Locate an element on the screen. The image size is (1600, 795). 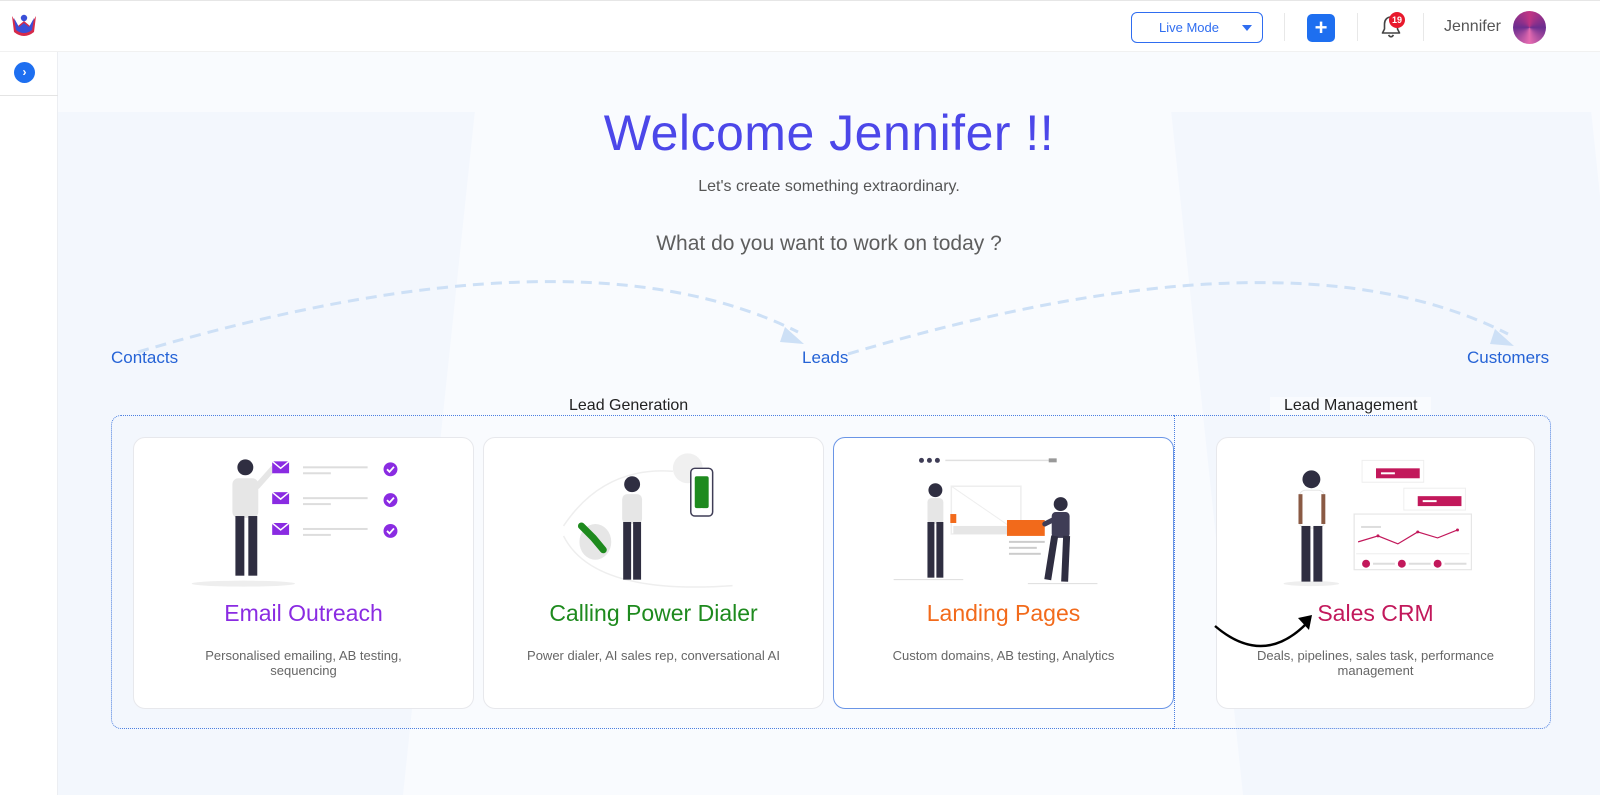
mode-select-value: Live Mode is located at coordinates (1189, 27).